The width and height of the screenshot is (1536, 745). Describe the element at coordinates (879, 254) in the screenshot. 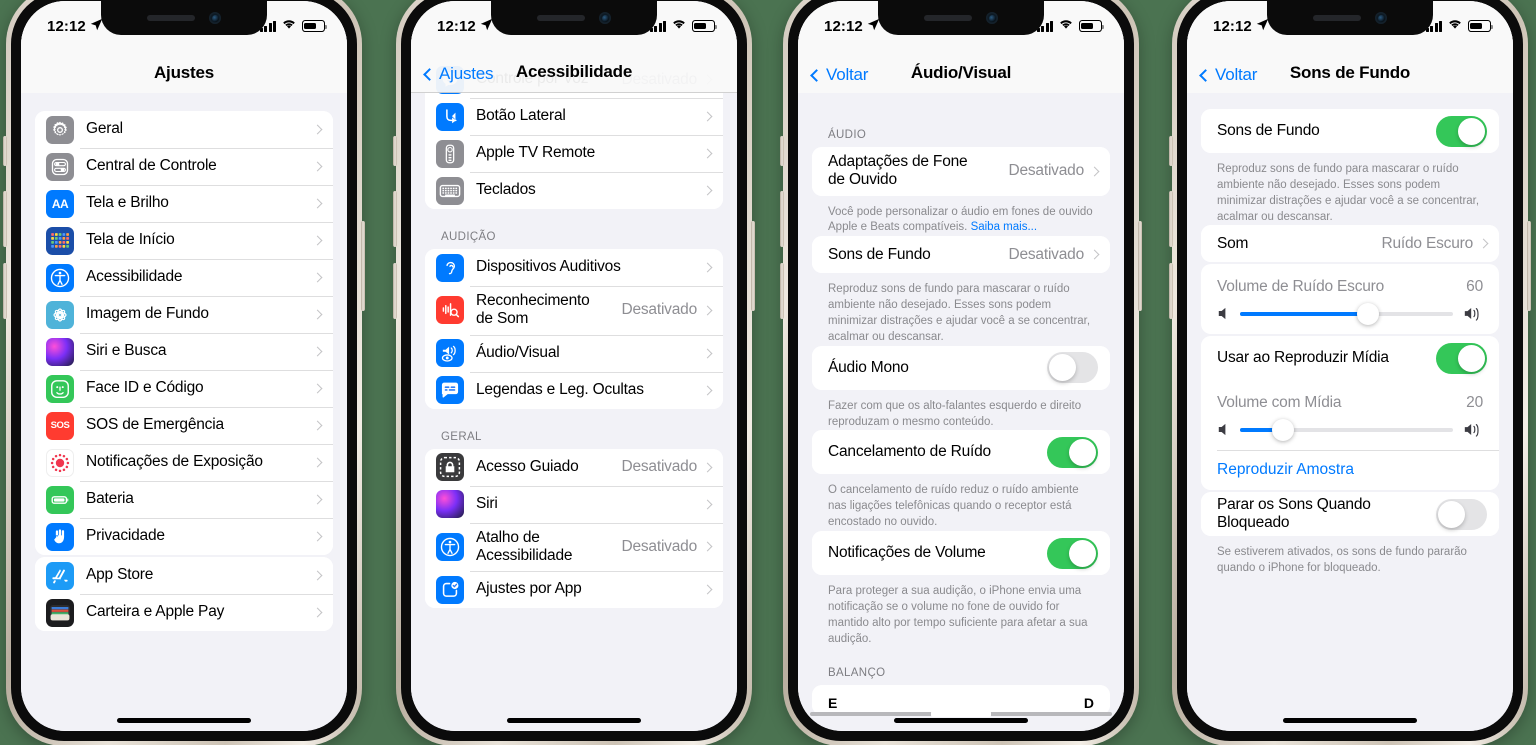

I see `row-label: Sons de Fundo` at that location.